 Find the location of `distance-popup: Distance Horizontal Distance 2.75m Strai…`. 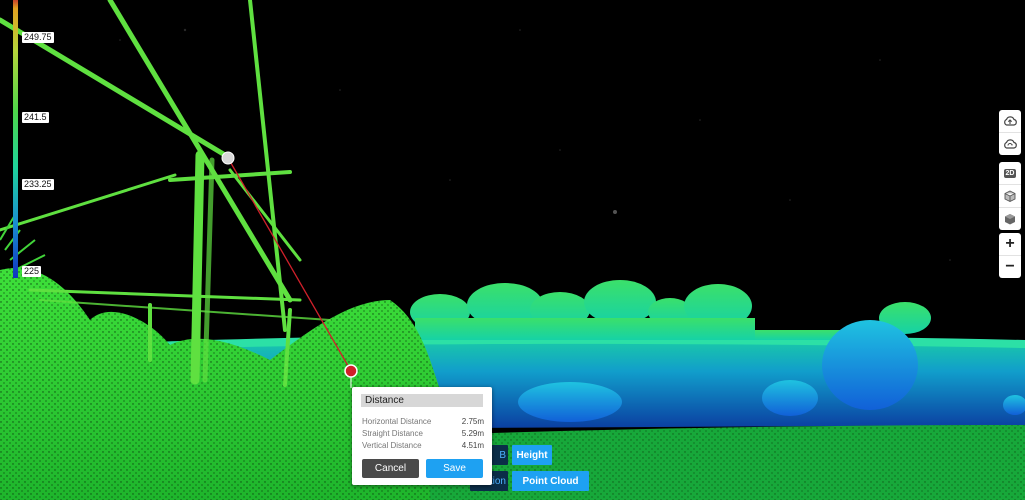

distance-popup: Distance Horizontal Distance 2.75m Strai… is located at coordinates (422, 436).